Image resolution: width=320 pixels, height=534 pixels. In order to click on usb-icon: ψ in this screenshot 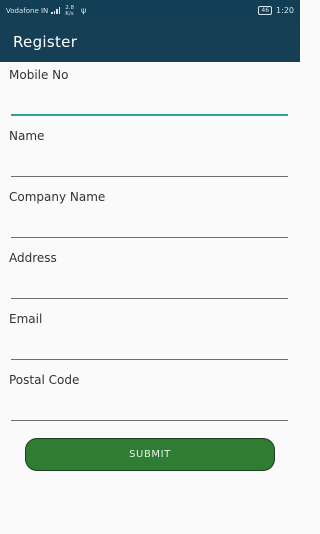, I will do `click(84, 10)`.